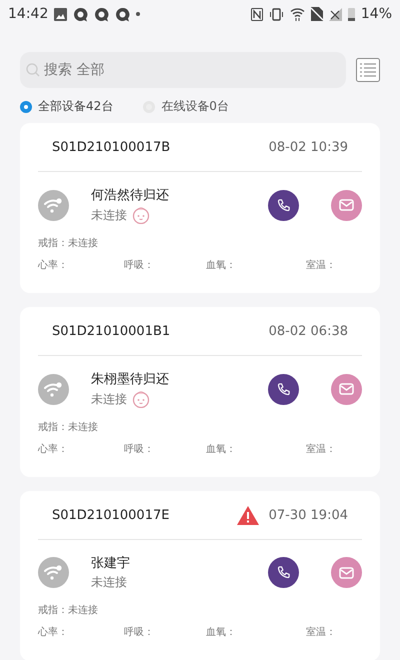  Describe the element at coordinates (67, 106) in the screenshot. I see `filter-radio: 全部设备42台` at that location.